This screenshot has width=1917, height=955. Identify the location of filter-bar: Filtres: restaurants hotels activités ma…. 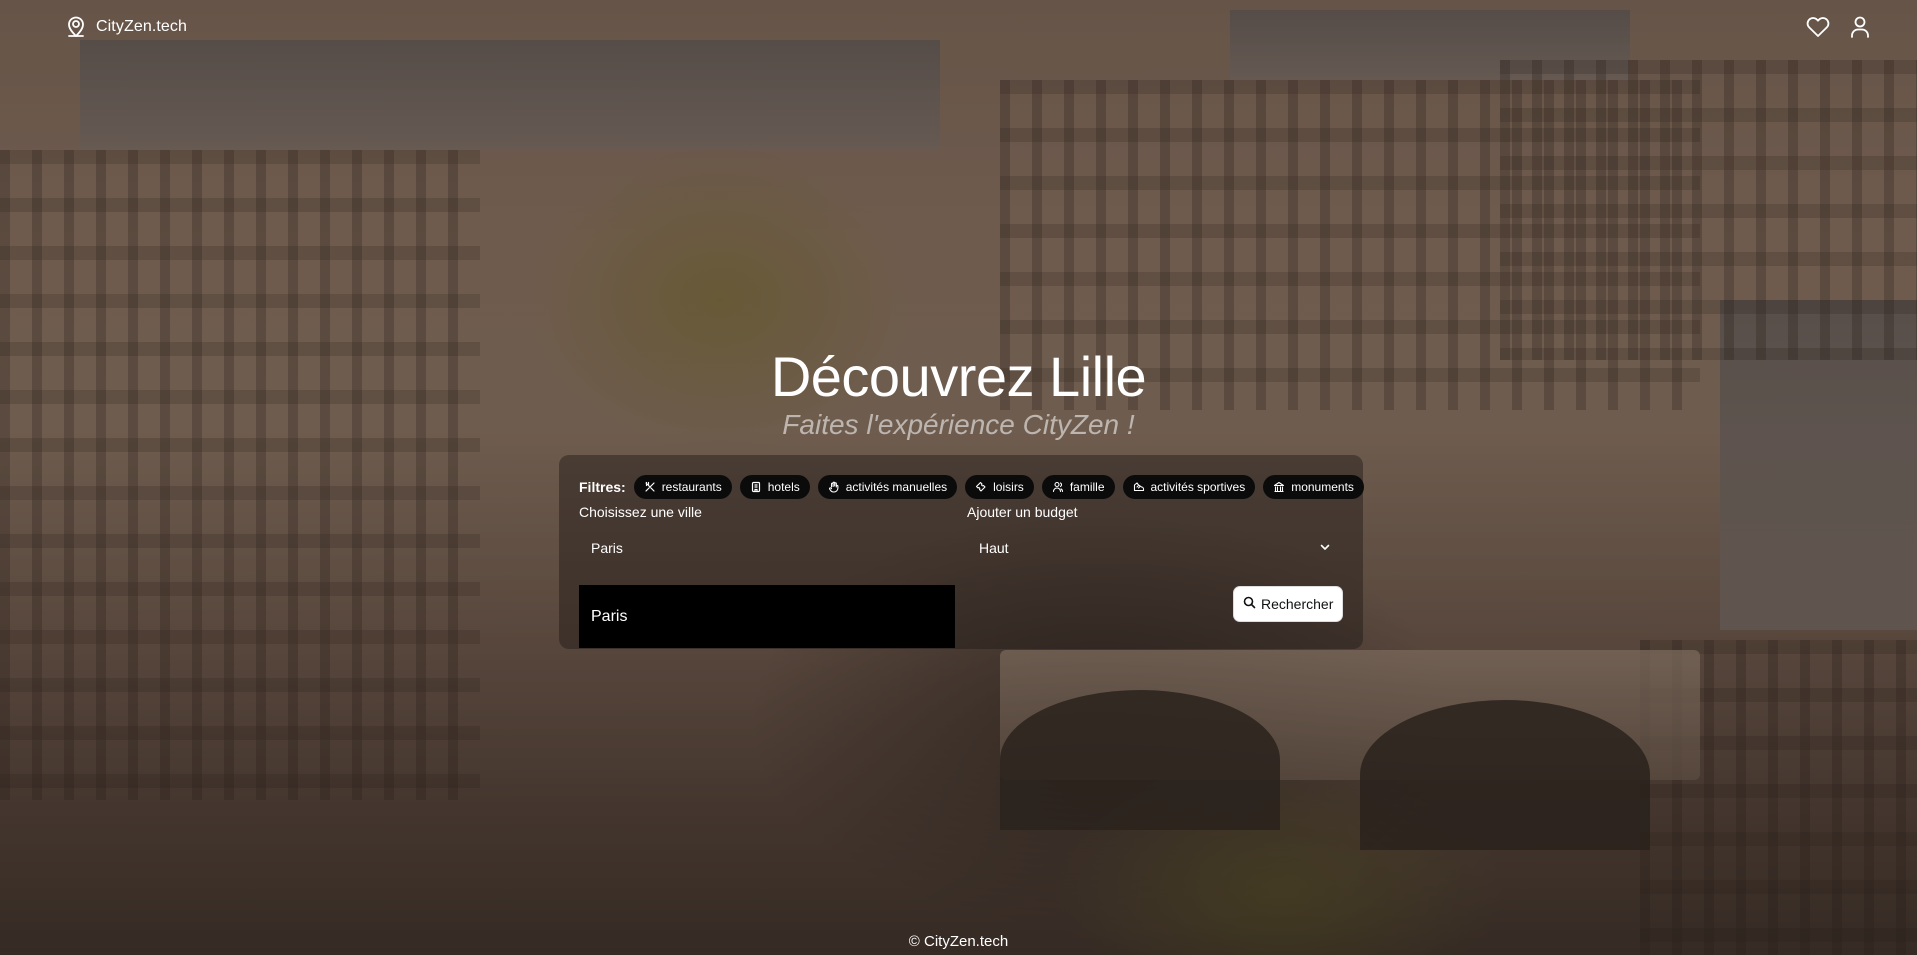
(971, 487).